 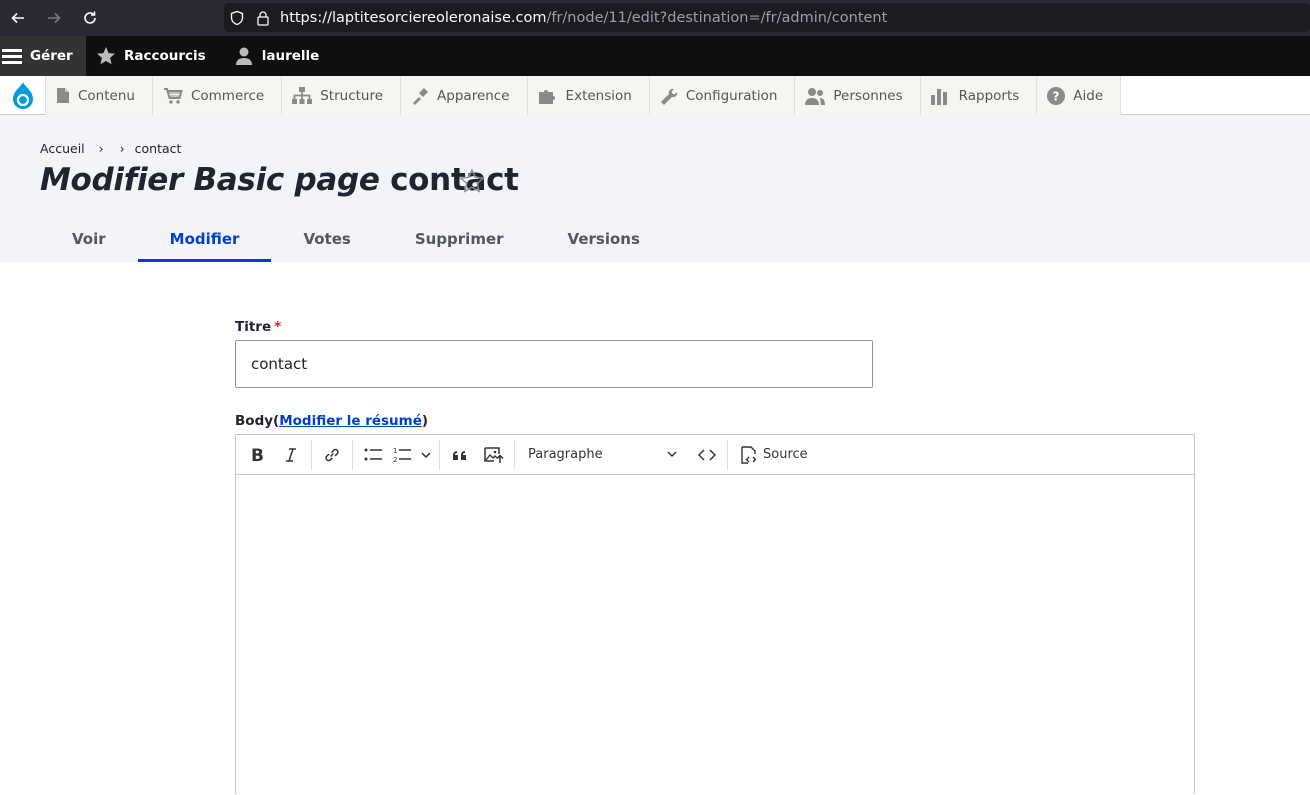 I want to click on shortcuts-tab: Raccourcis, so click(x=152, y=56).